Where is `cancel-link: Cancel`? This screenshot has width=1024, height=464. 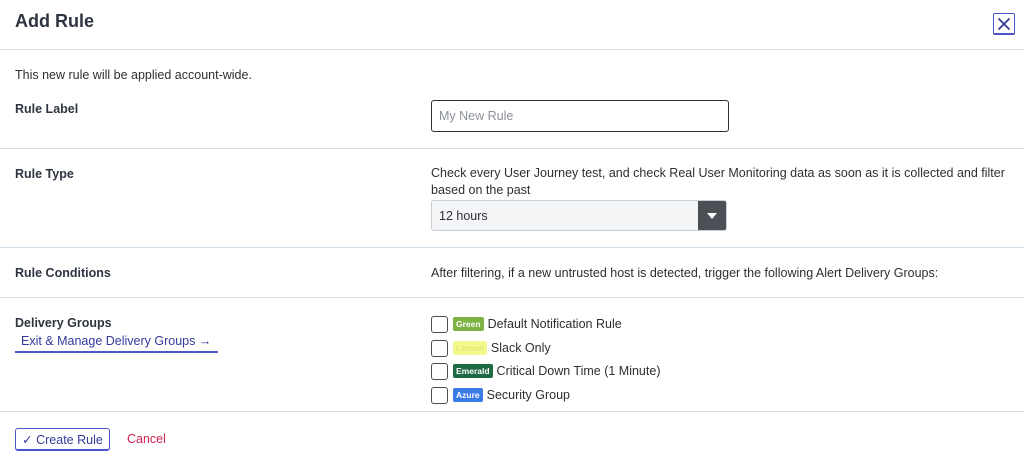
cancel-link: Cancel is located at coordinates (146, 439).